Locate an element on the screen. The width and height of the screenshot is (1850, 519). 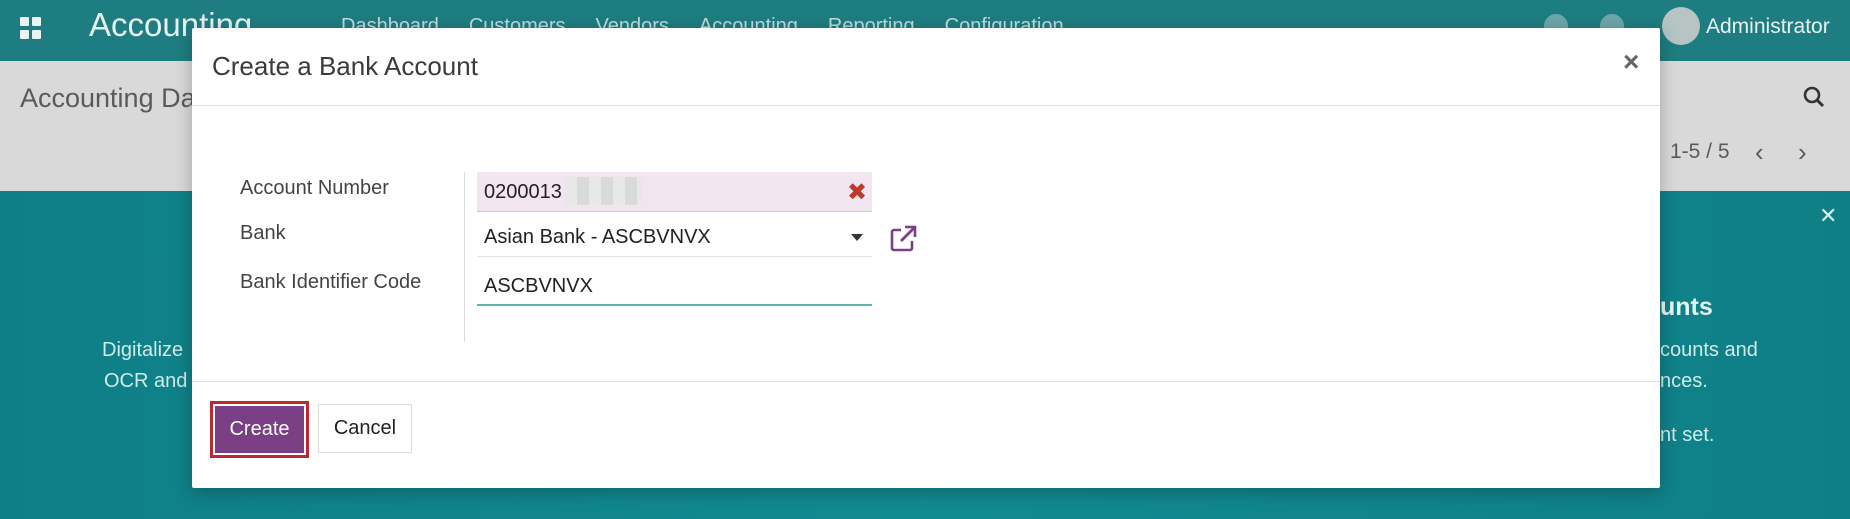
dashboard-text: nces. is located at coordinates (1684, 381).